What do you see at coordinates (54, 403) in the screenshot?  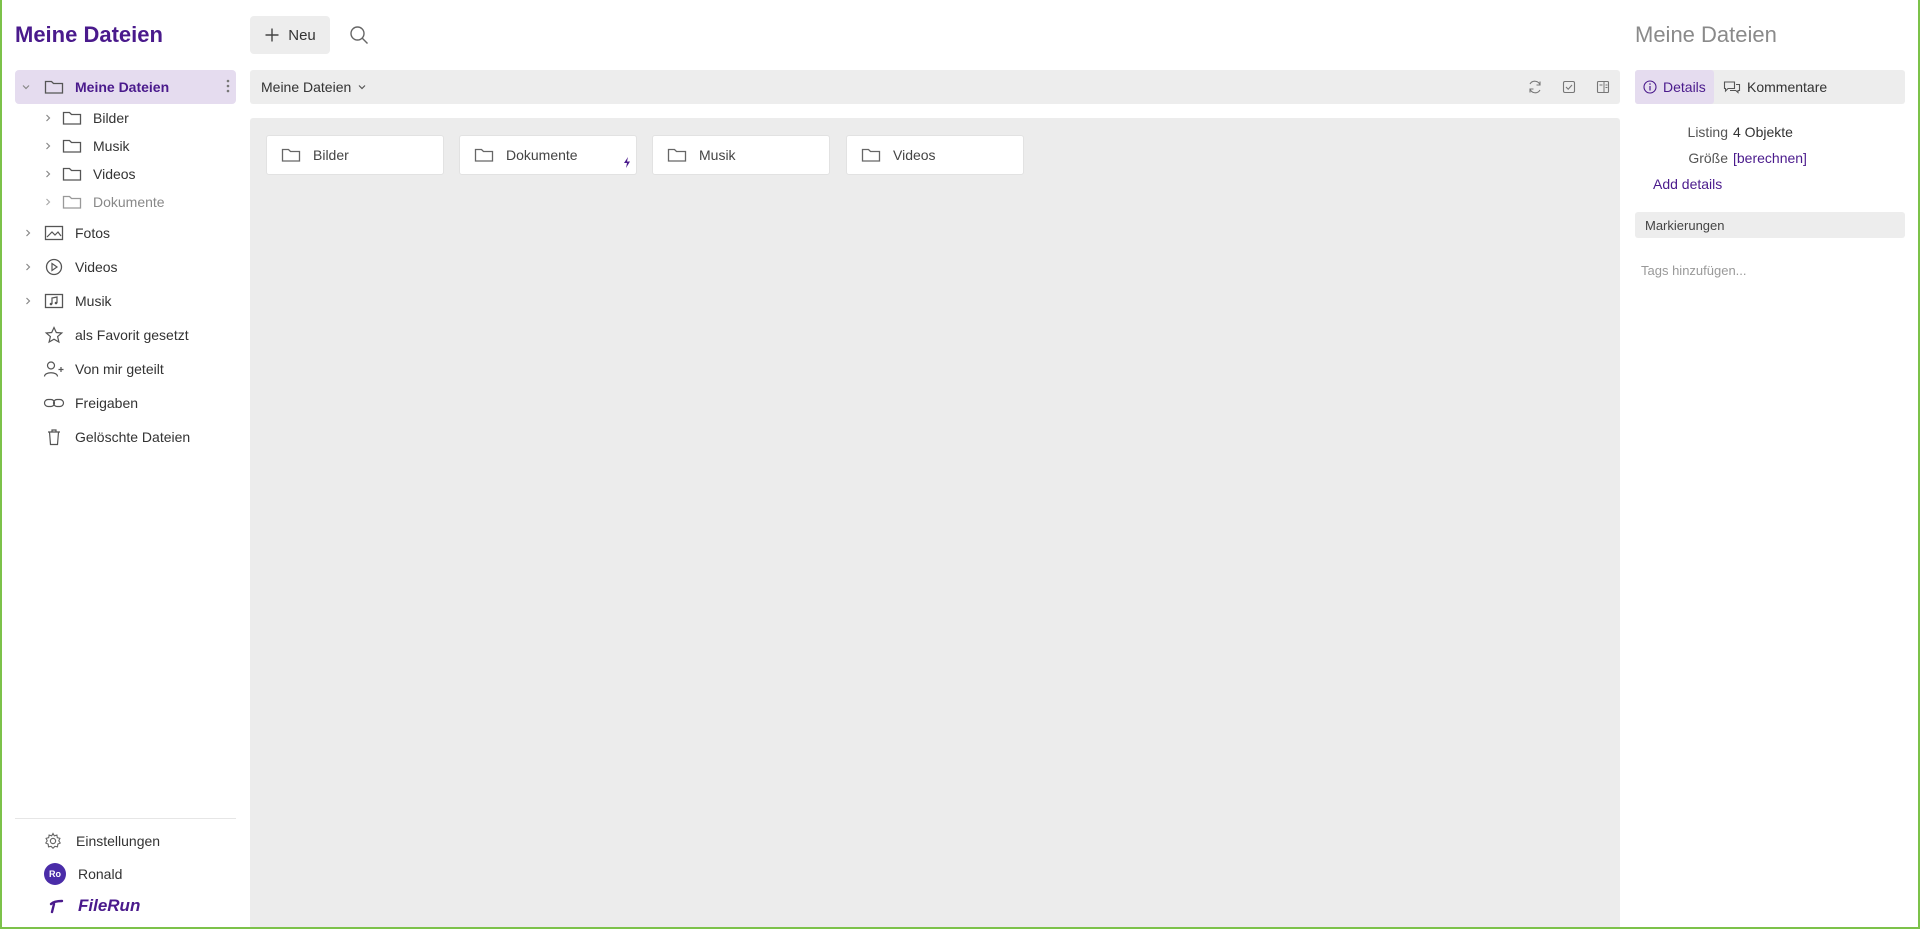 I see `link-icon` at bounding box center [54, 403].